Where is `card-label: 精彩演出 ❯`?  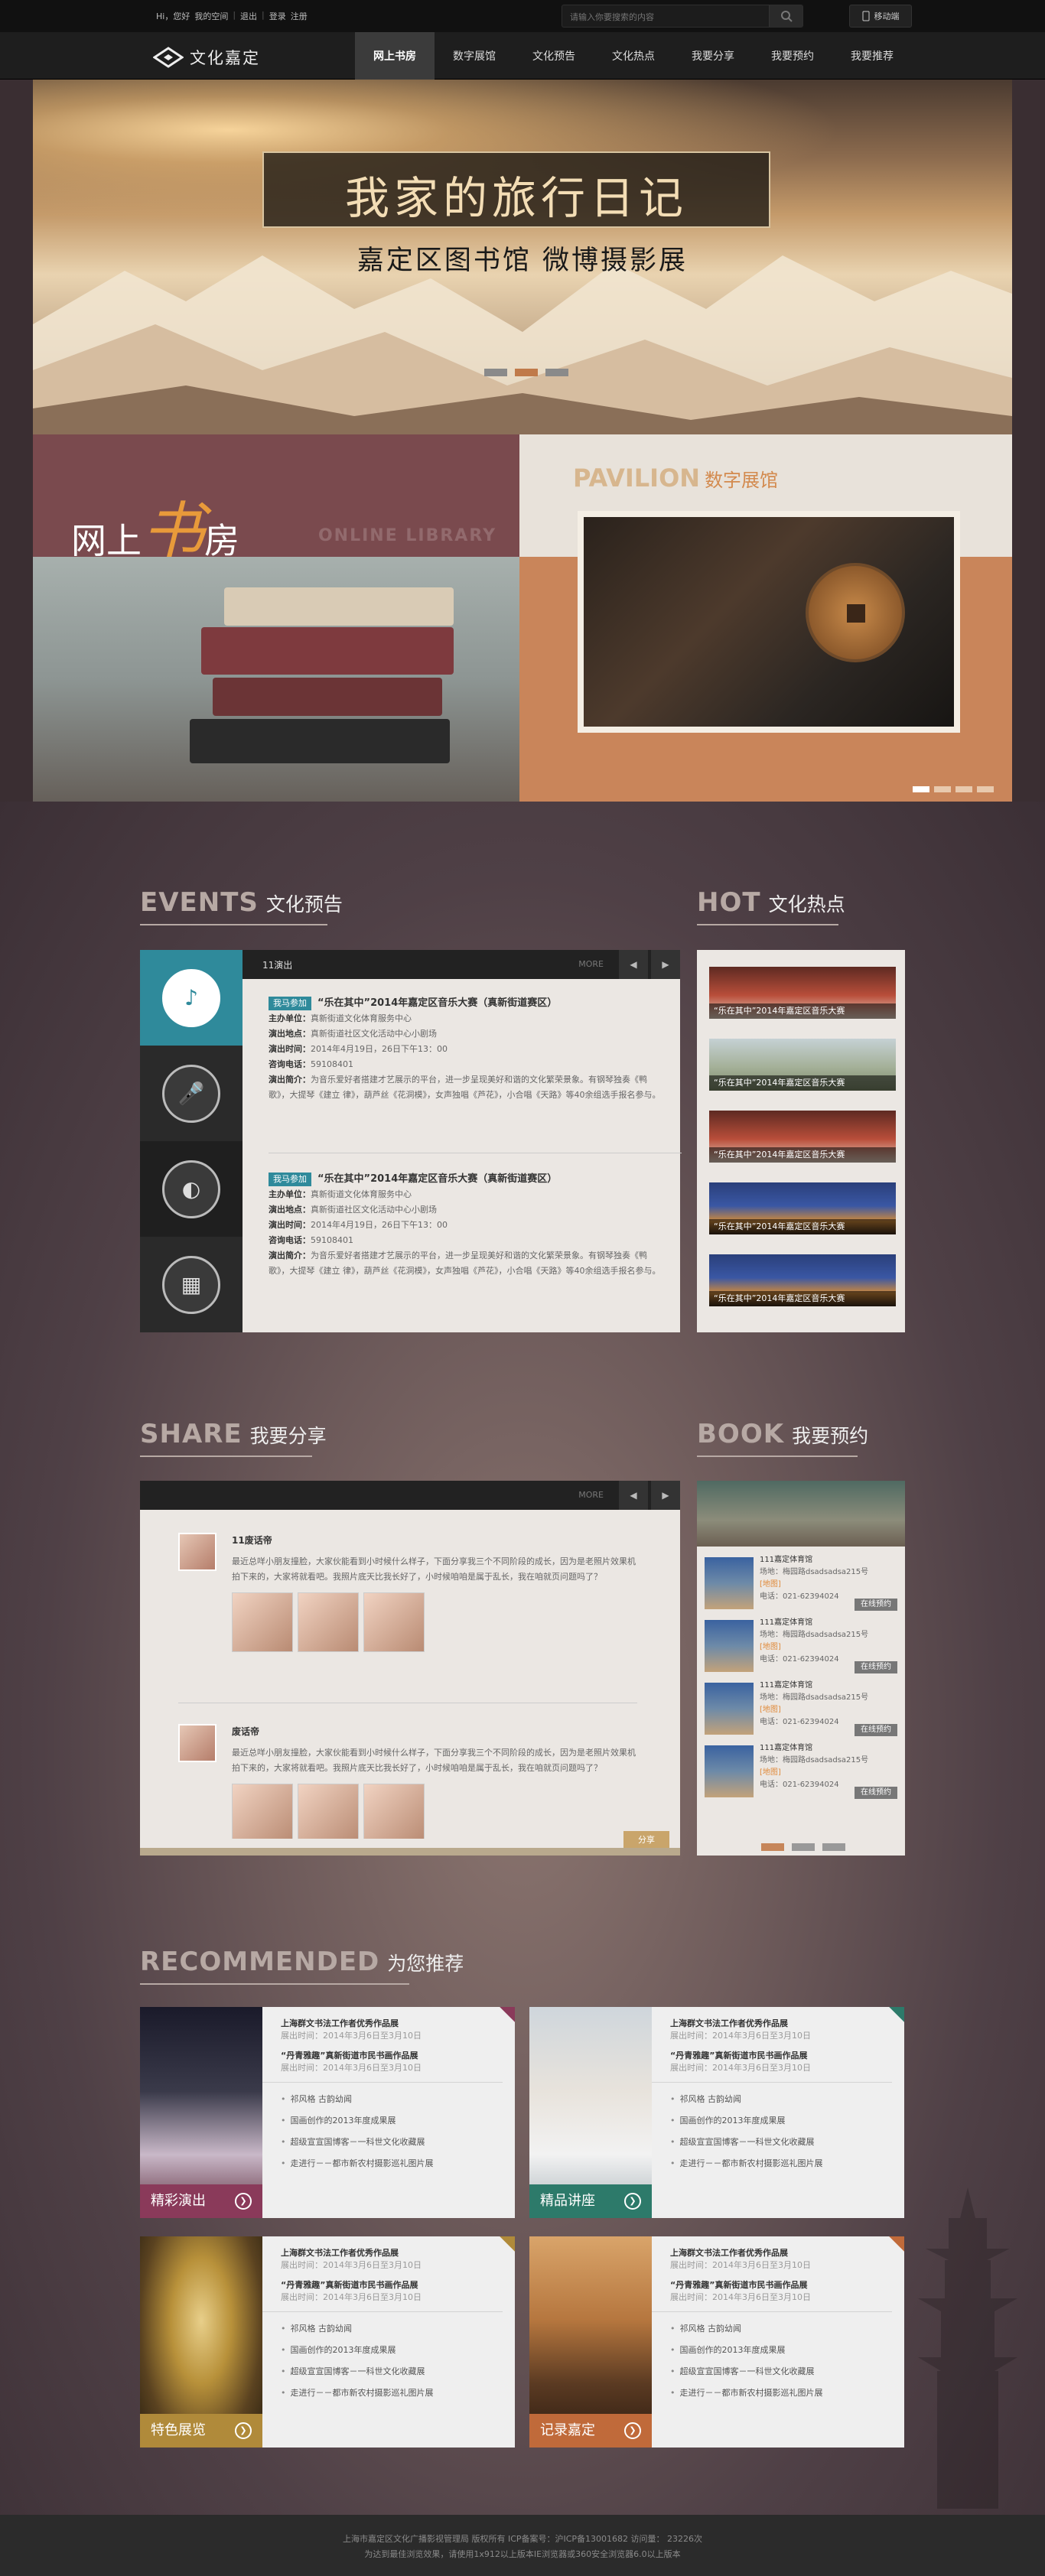 card-label: 精彩演出 ❯ is located at coordinates (201, 2201).